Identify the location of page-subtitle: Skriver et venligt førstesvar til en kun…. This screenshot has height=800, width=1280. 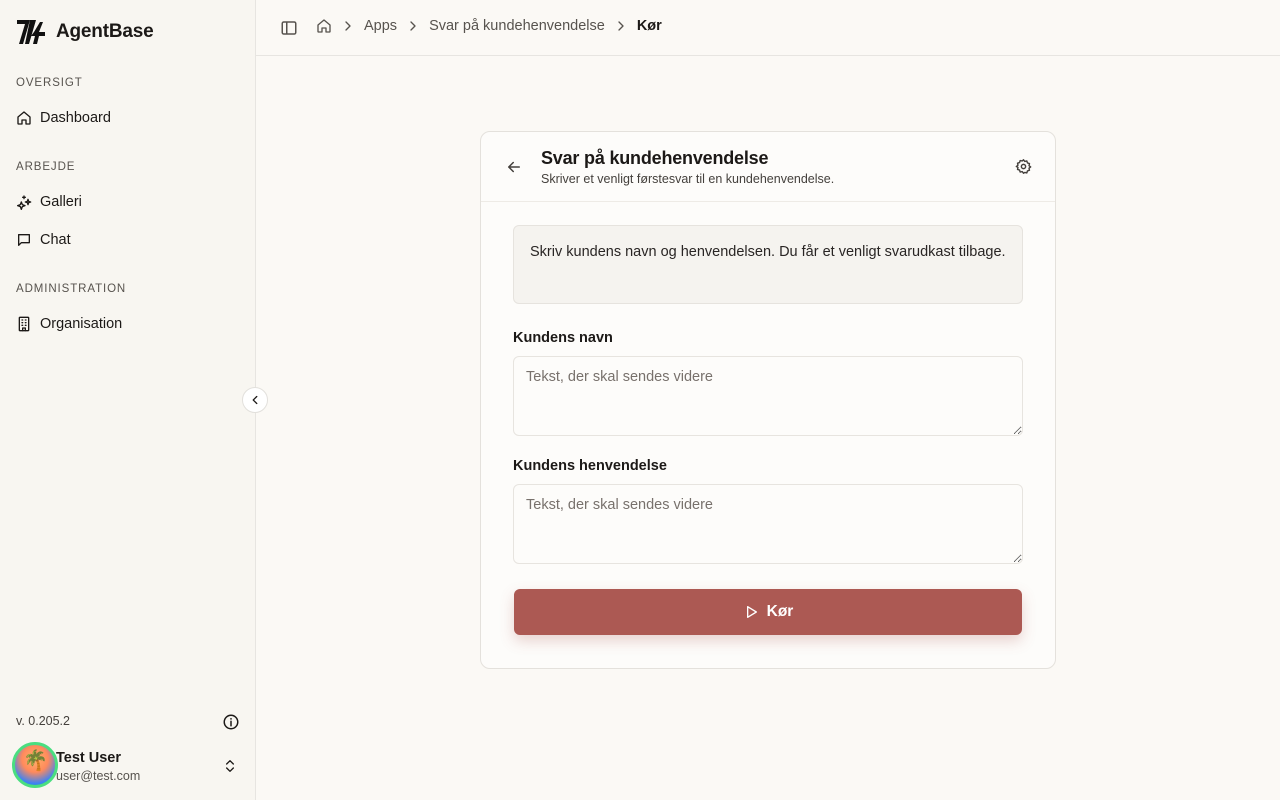
(688, 179).